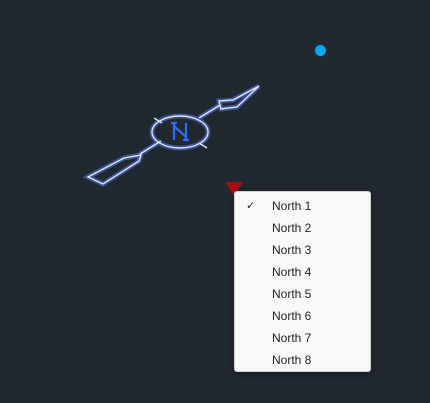 The height and width of the screenshot is (403, 430). I want to click on north-arrow-symbol, so click(175, 135).